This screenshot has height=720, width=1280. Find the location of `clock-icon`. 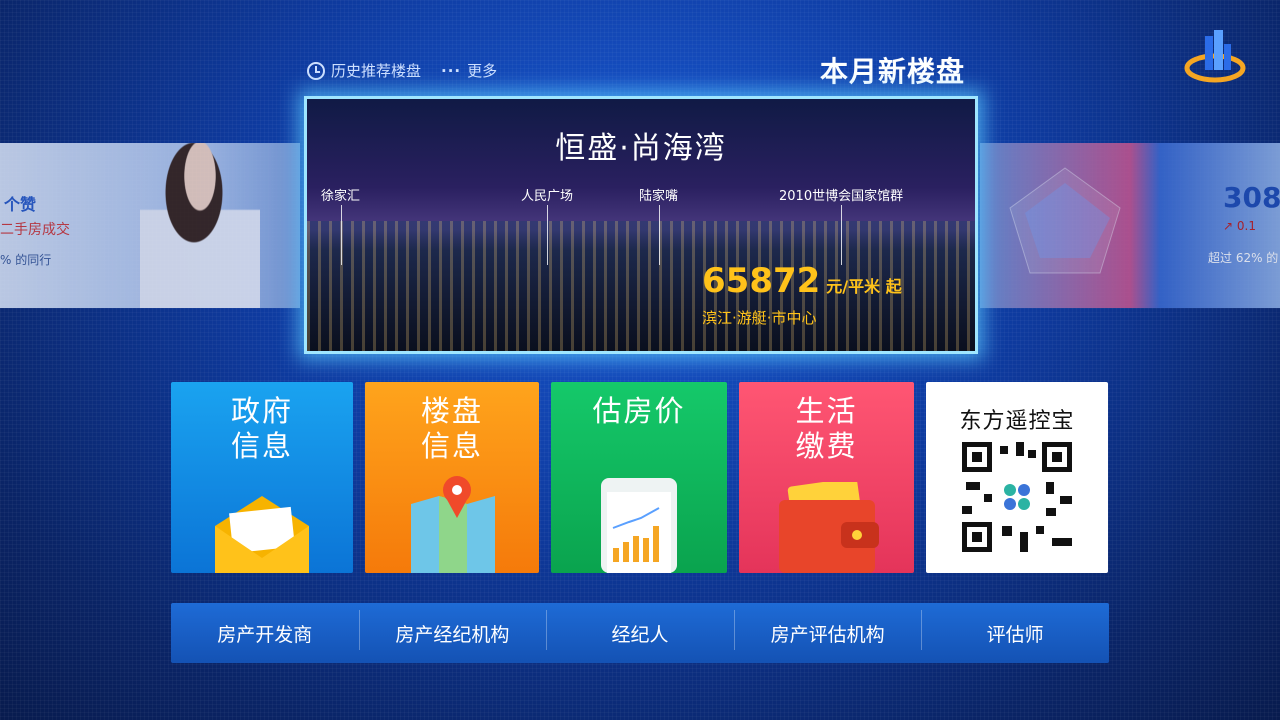

clock-icon is located at coordinates (316, 70).